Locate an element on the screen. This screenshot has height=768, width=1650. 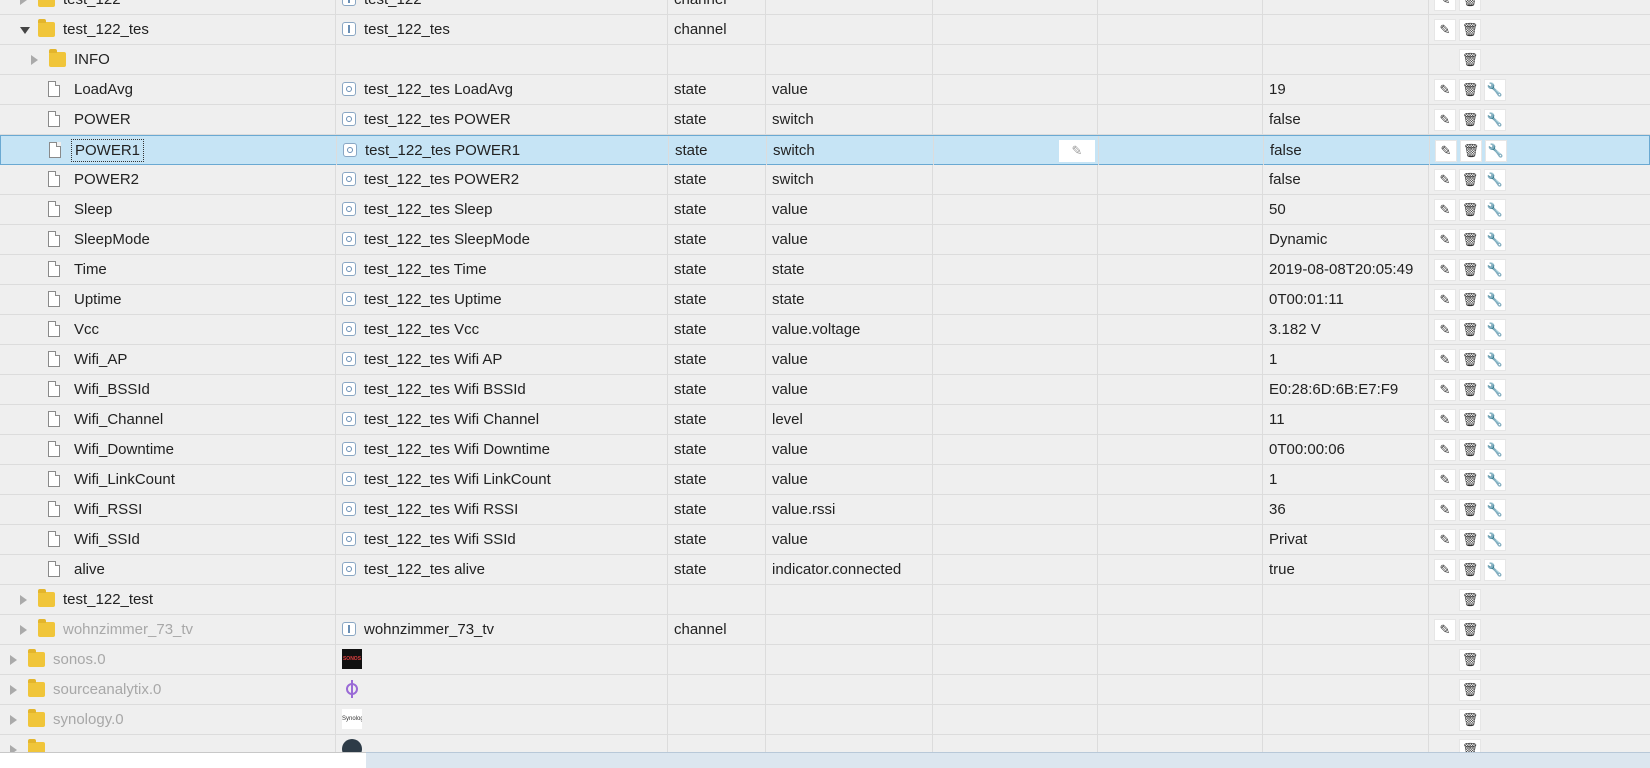
value-cell: Dynamic is located at coordinates (1345, 239).